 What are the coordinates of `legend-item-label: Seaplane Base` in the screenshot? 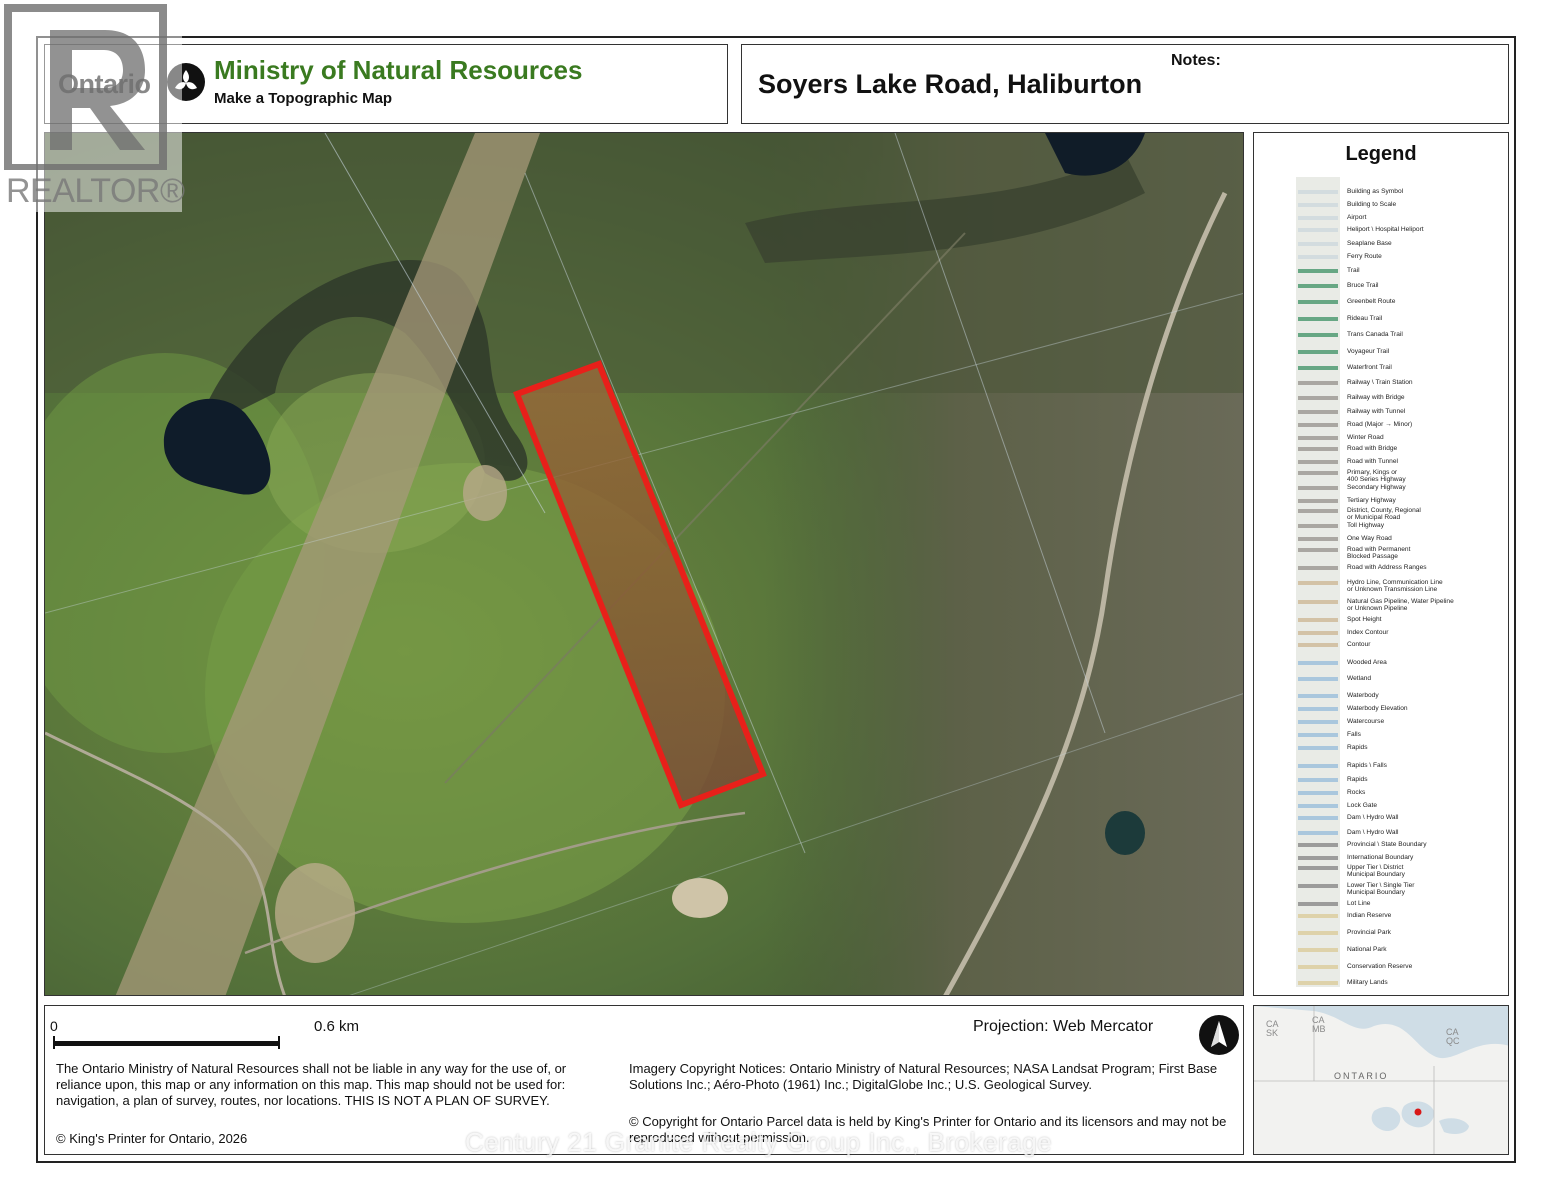 It's located at (1369, 243).